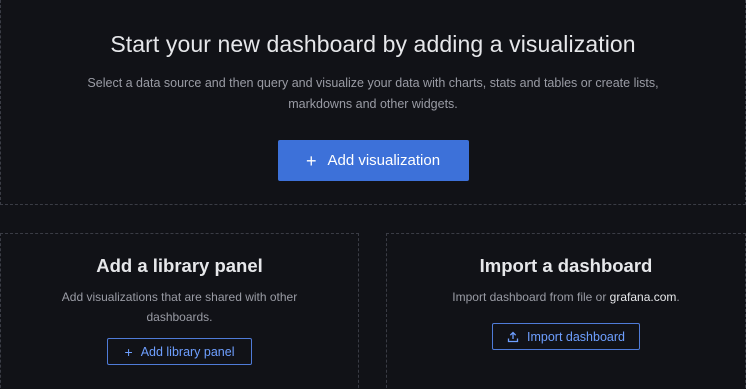  I want to click on import-dashboard-button: Import dashboard, so click(566, 336).